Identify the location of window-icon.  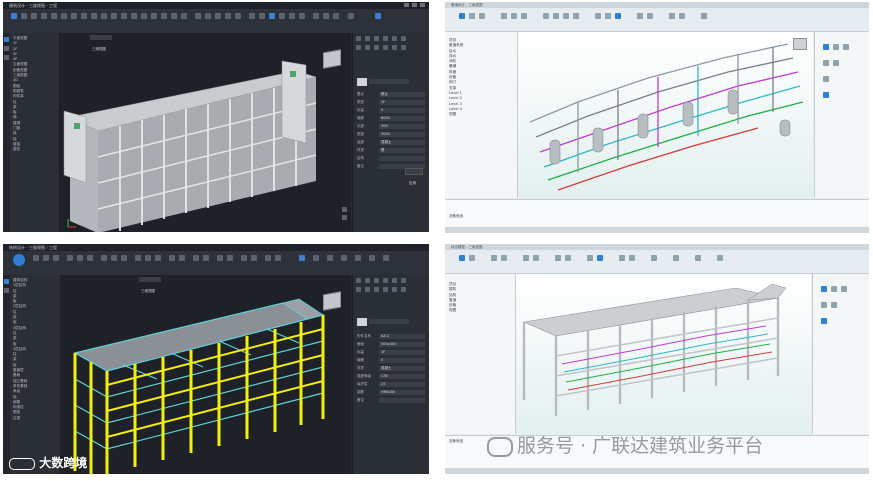
(94, 16).